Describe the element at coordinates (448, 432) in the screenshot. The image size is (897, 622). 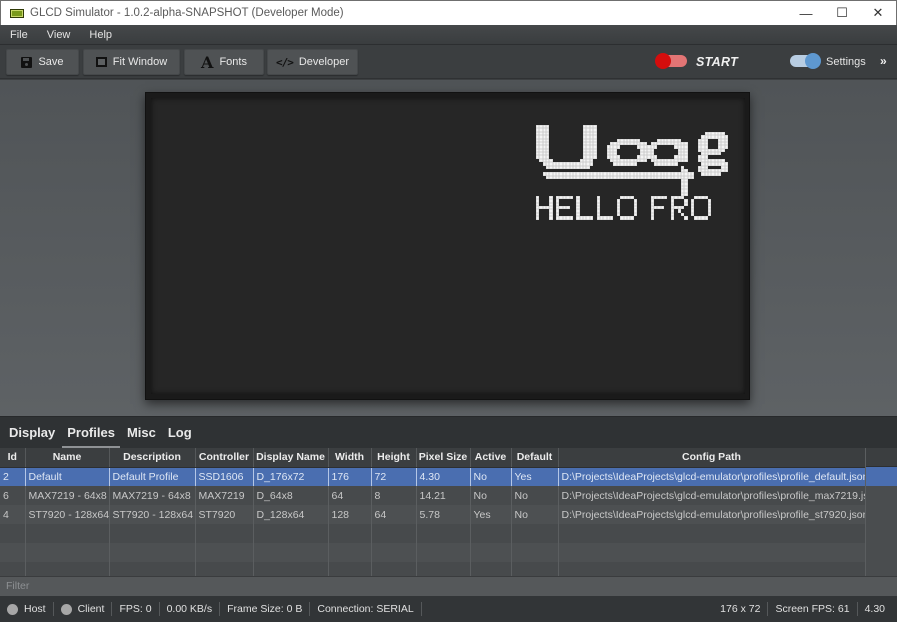
I see `bottom-tabs: Display Profiles Misc Log` at that location.